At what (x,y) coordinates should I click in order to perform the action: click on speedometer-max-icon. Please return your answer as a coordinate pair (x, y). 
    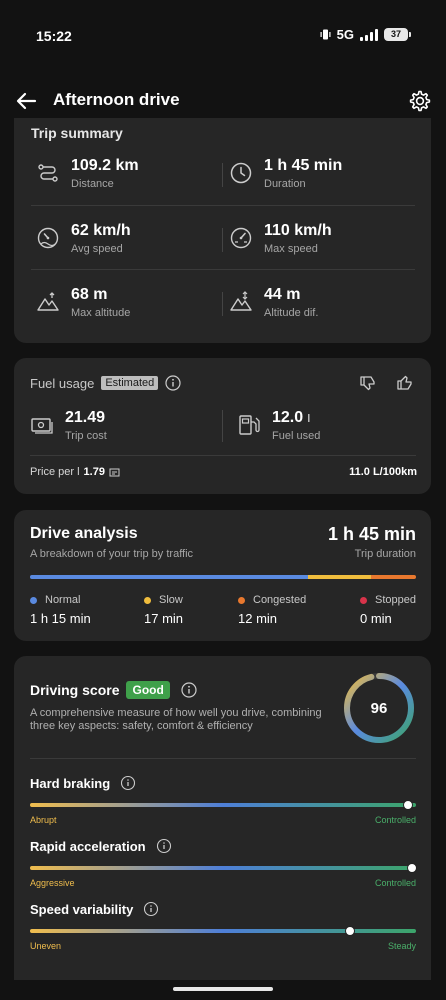
    Looking at the image, I should click on (241, 238).